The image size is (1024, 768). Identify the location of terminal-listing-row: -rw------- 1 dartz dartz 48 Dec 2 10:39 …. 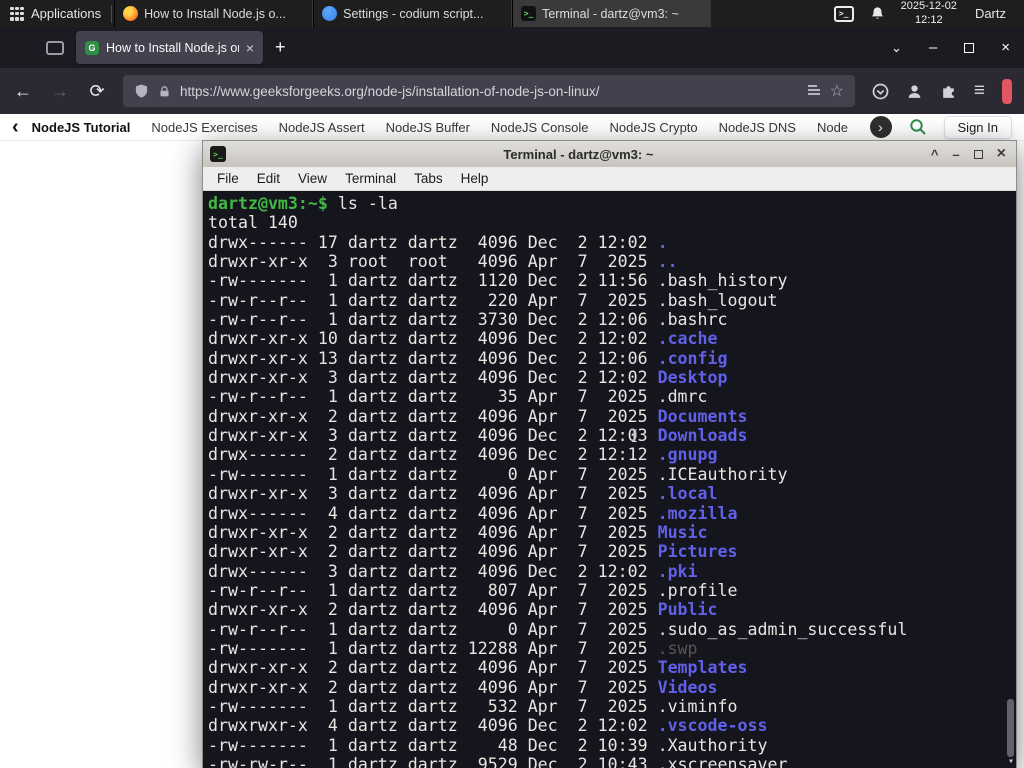
(611, 745).